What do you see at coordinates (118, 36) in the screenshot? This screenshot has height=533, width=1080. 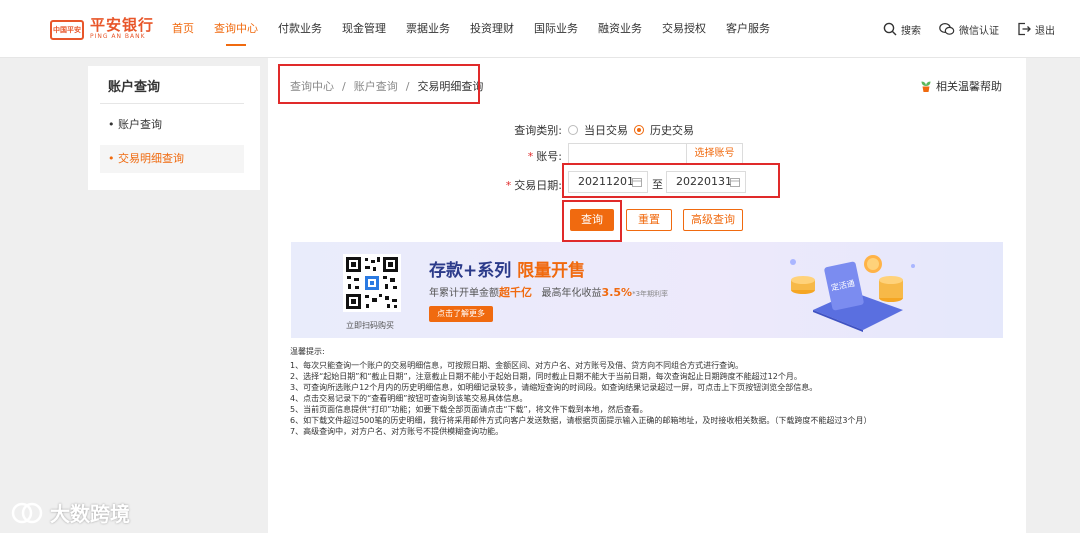 I see `logo-name-en: PING AN BANK` at bounding box center [118, 36].